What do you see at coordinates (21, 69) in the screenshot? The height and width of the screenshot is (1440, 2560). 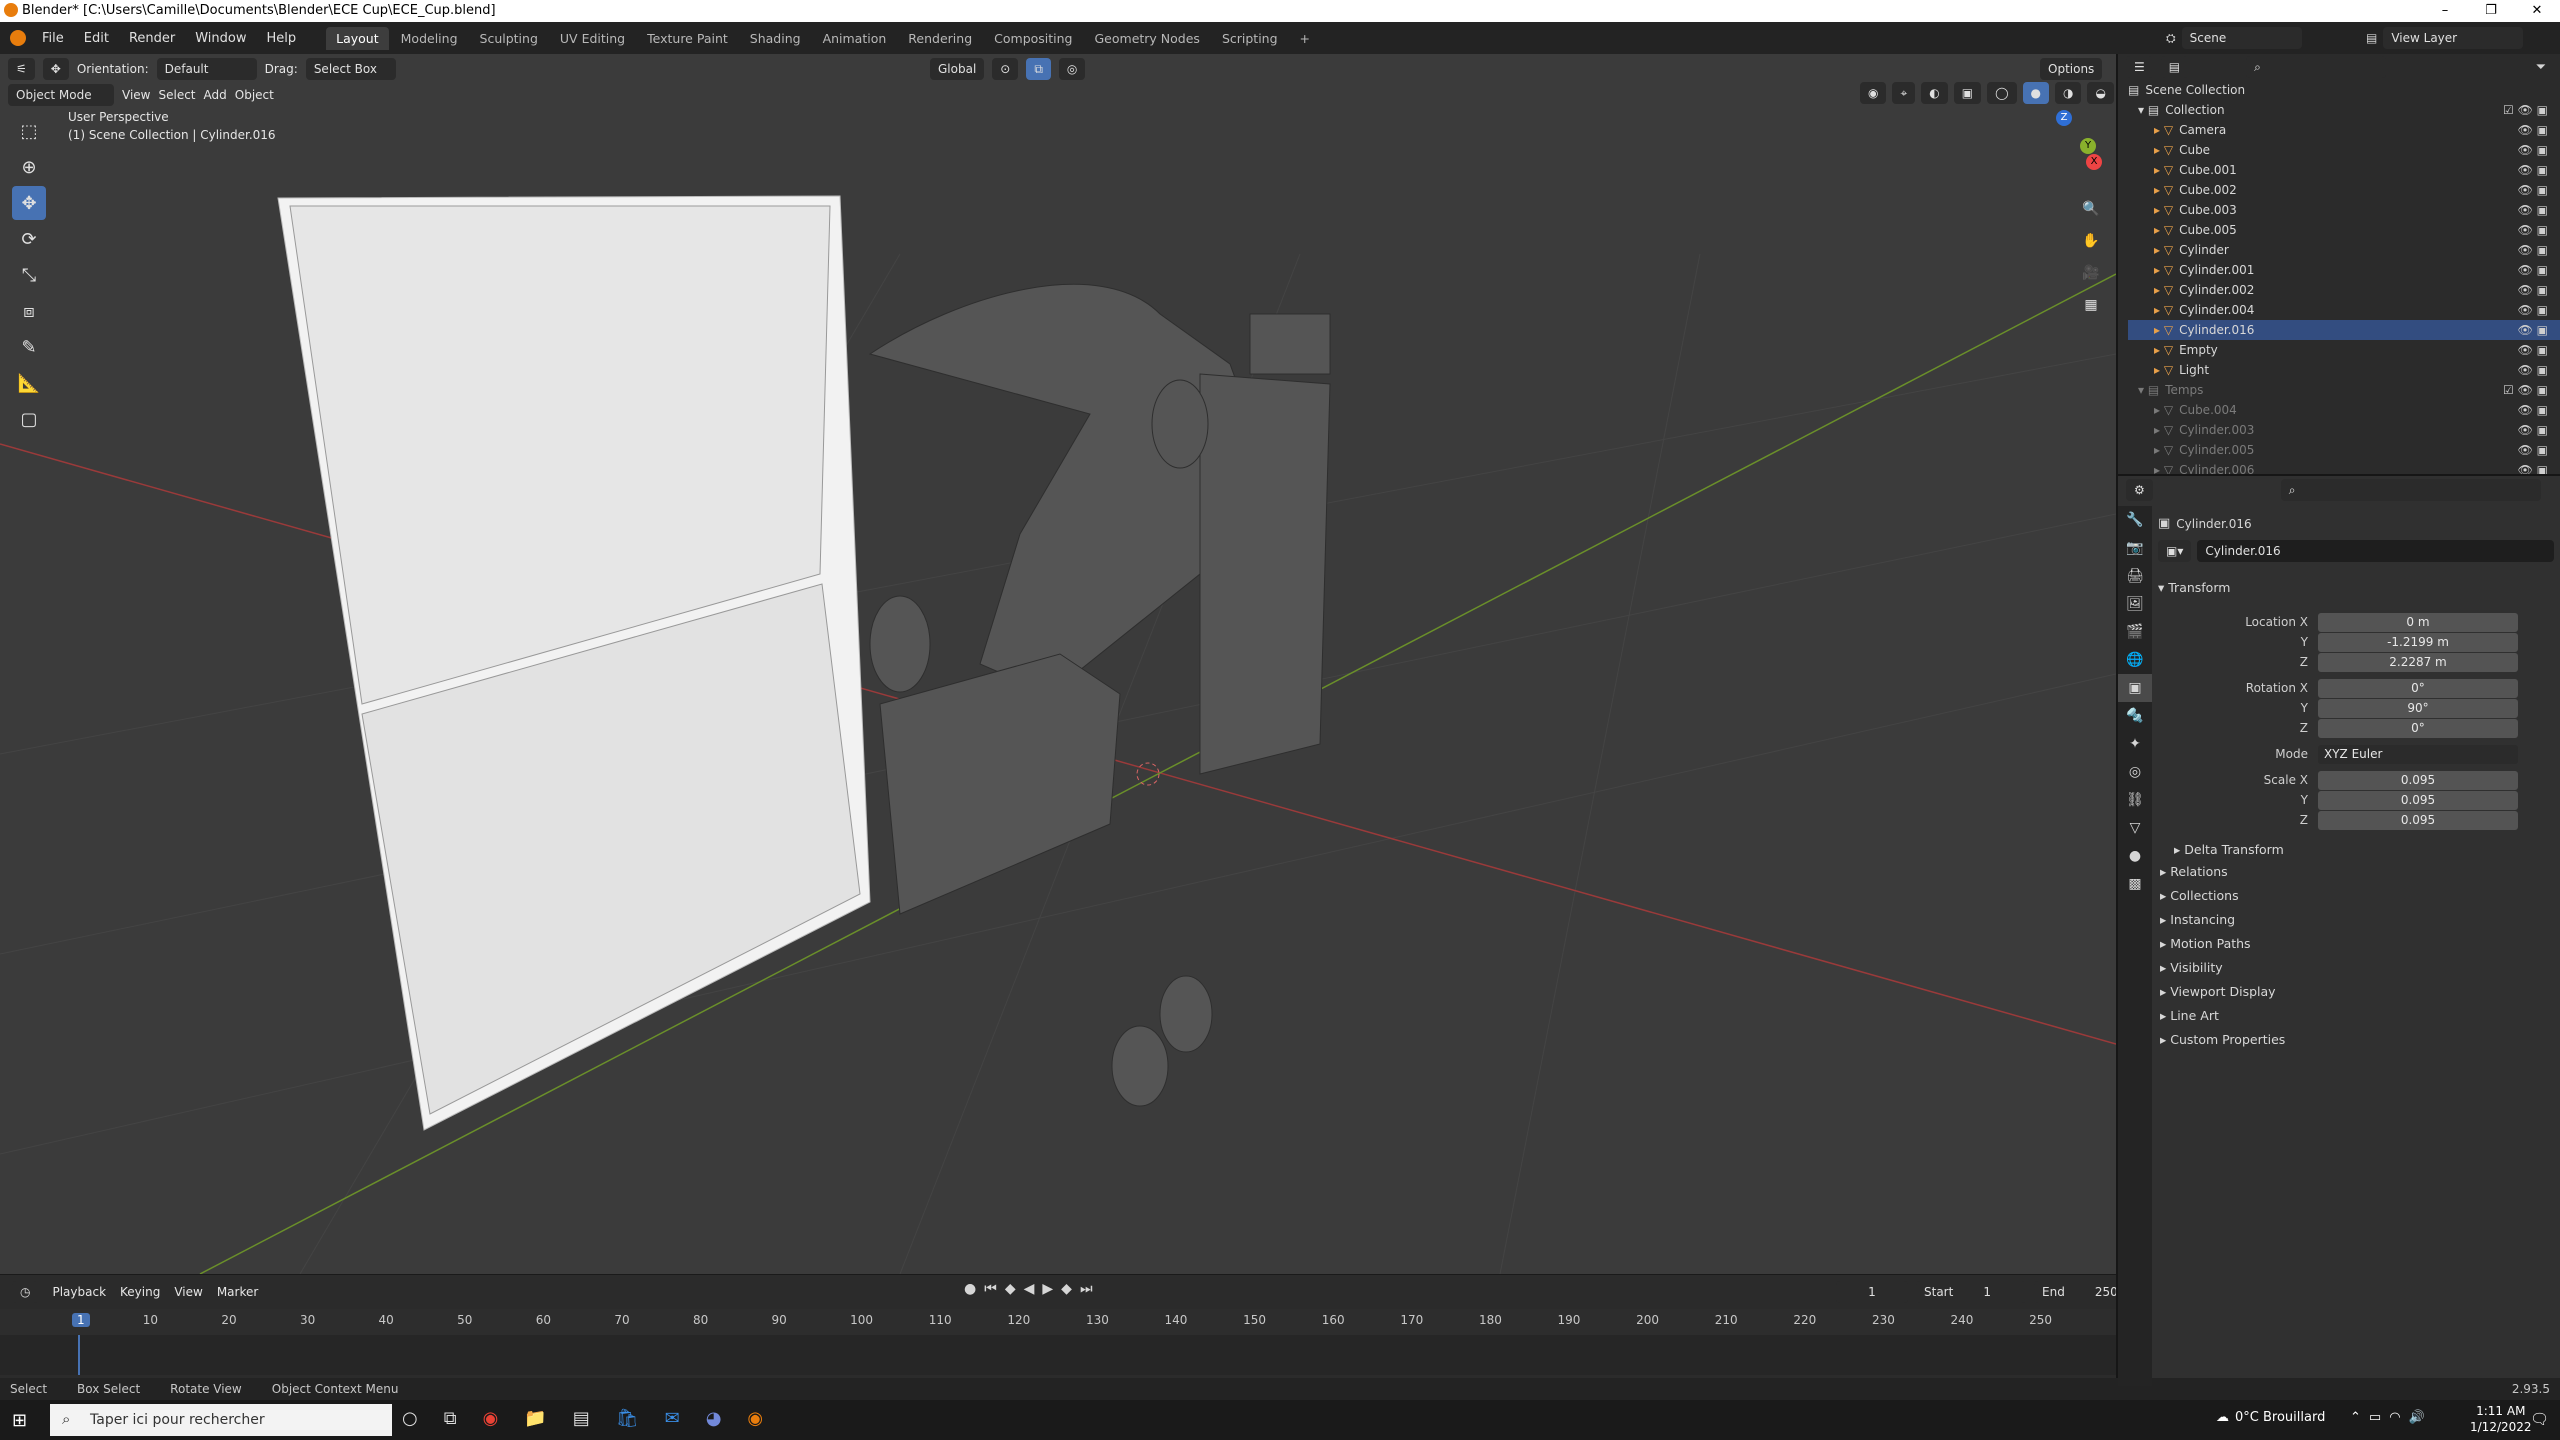 I see `editor-type-icon: ⚟` at bounding box center [21, 69].